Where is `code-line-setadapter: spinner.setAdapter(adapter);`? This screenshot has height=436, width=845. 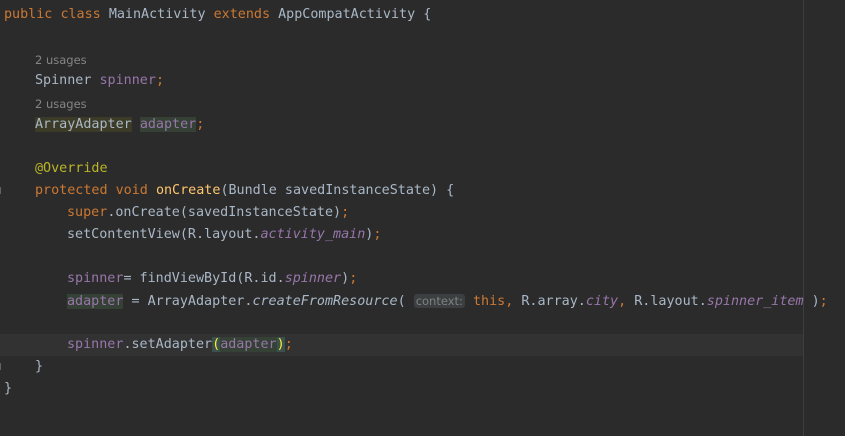
code-line-setadapter: spinner.setAdapter(adapter); is located at coordinates (180, 345).